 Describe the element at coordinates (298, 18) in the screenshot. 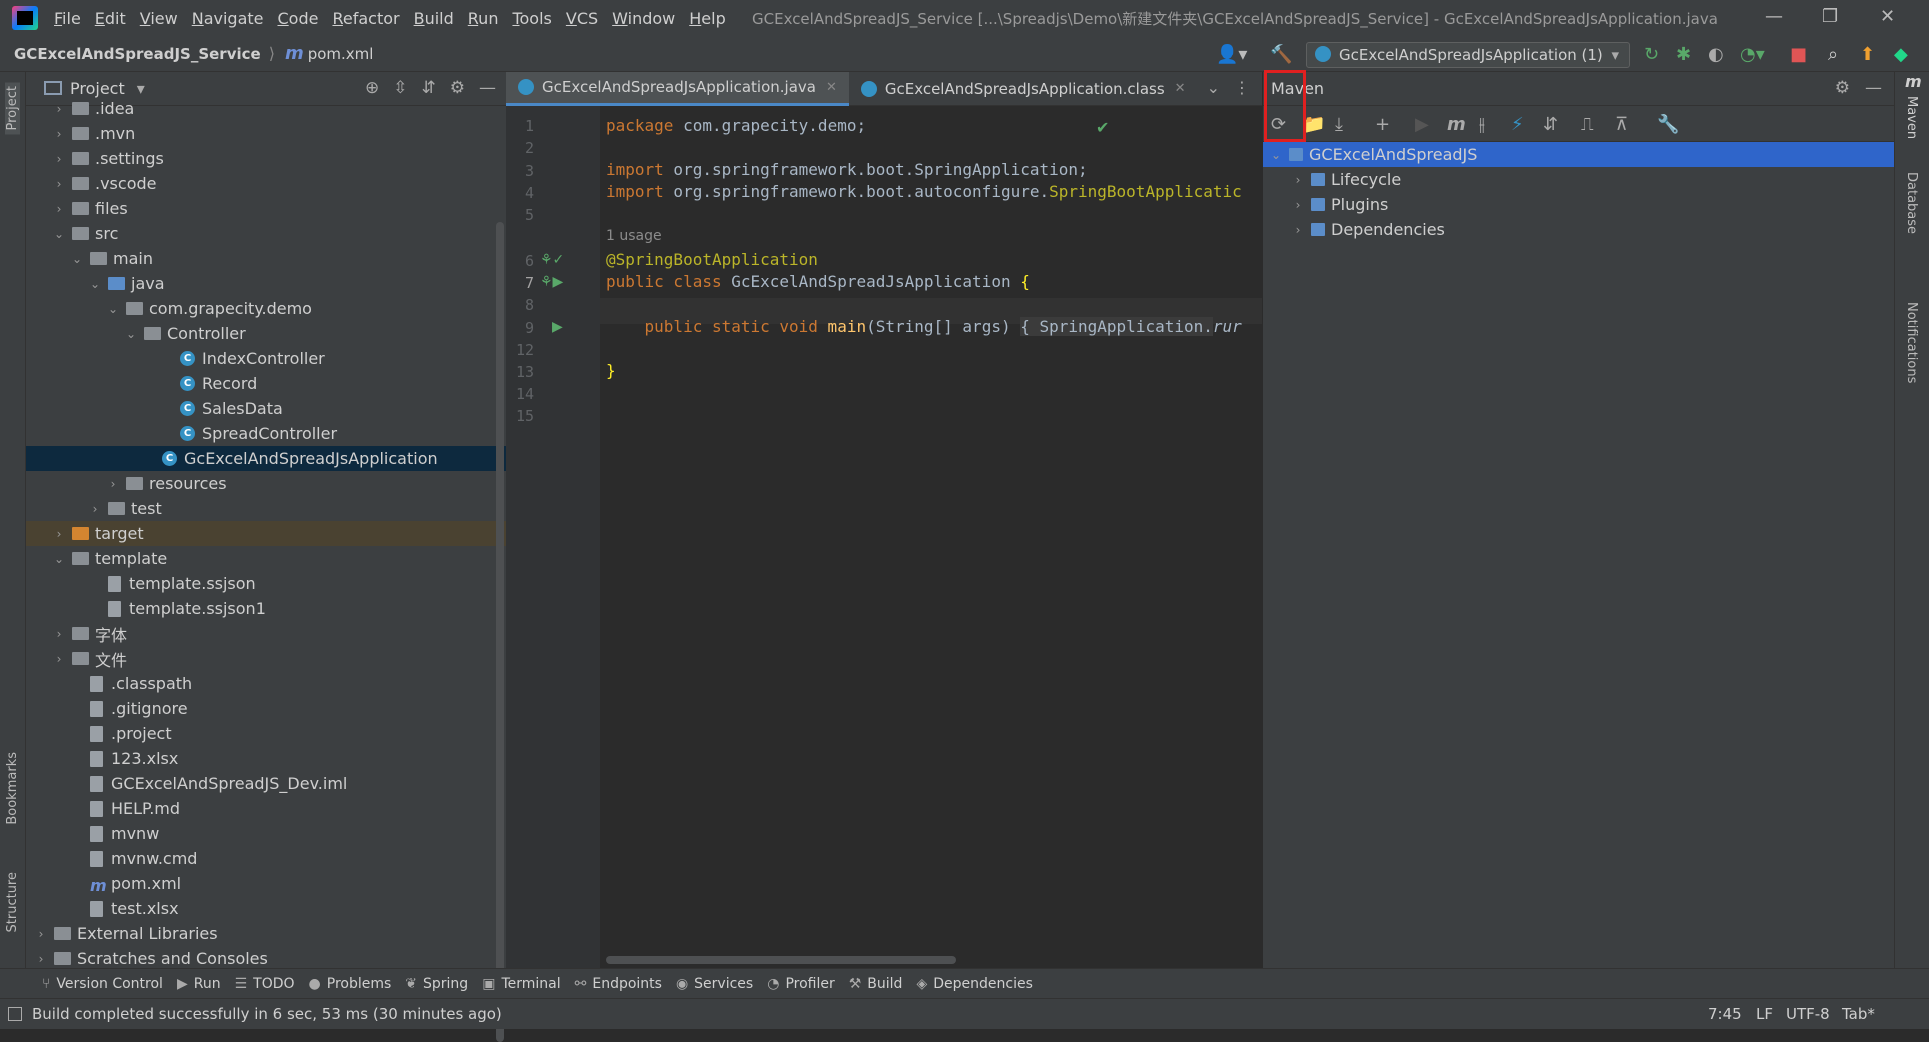

I see `menu-code: Code` at that location.